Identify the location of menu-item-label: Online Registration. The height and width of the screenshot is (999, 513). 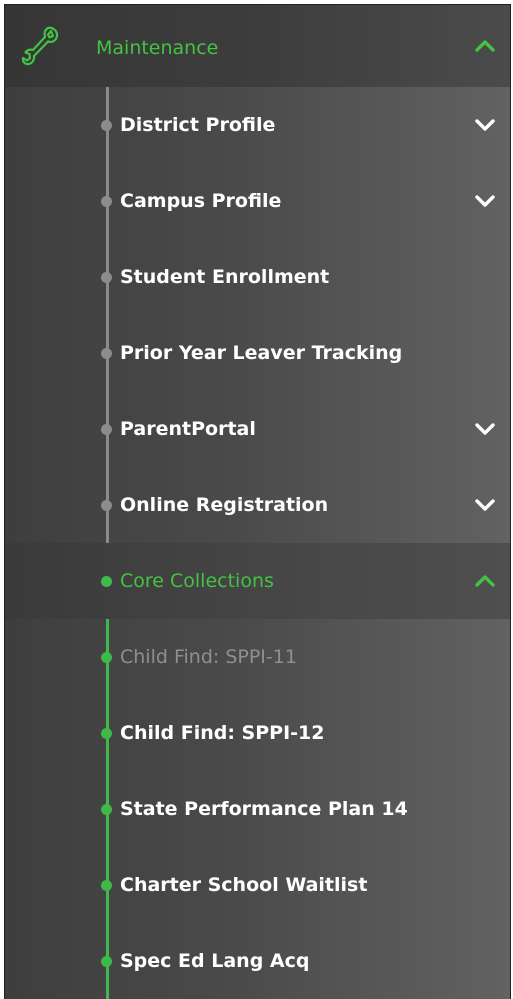
(224, 505).